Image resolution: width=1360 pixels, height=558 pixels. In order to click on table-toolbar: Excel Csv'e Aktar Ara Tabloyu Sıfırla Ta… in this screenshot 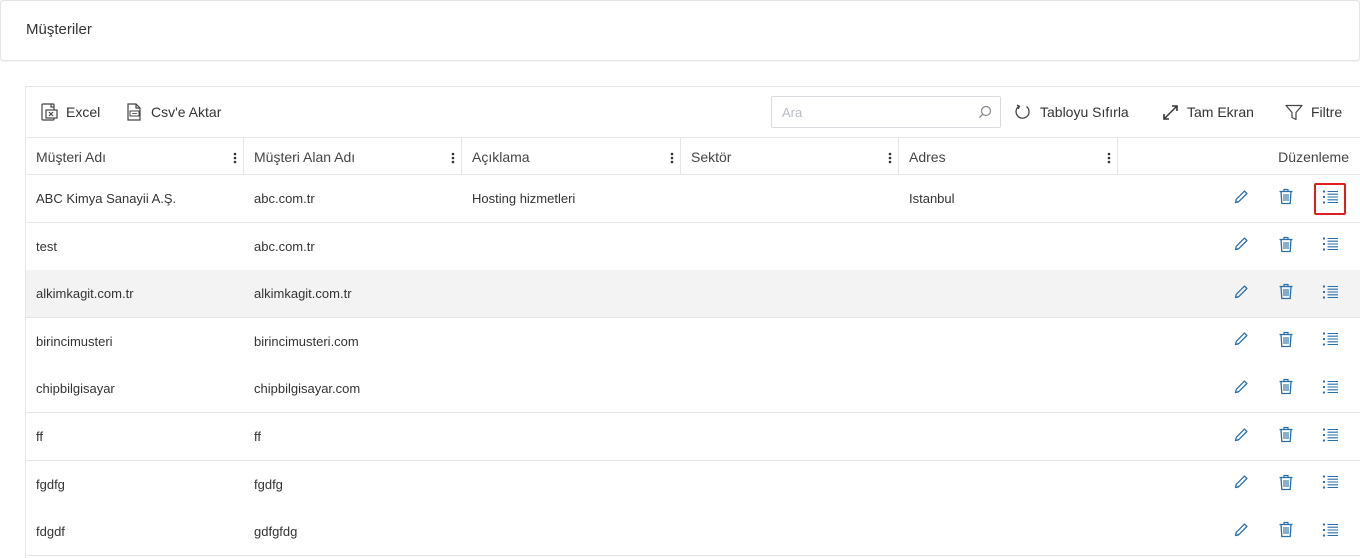, I will do `click(693, 112)`.